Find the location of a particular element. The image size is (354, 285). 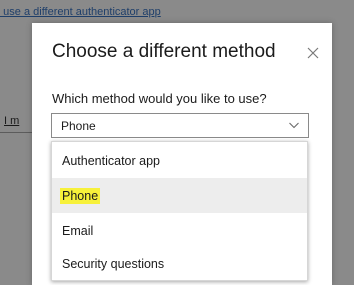

chevron-down-icon is located at coordinates (294, 125).